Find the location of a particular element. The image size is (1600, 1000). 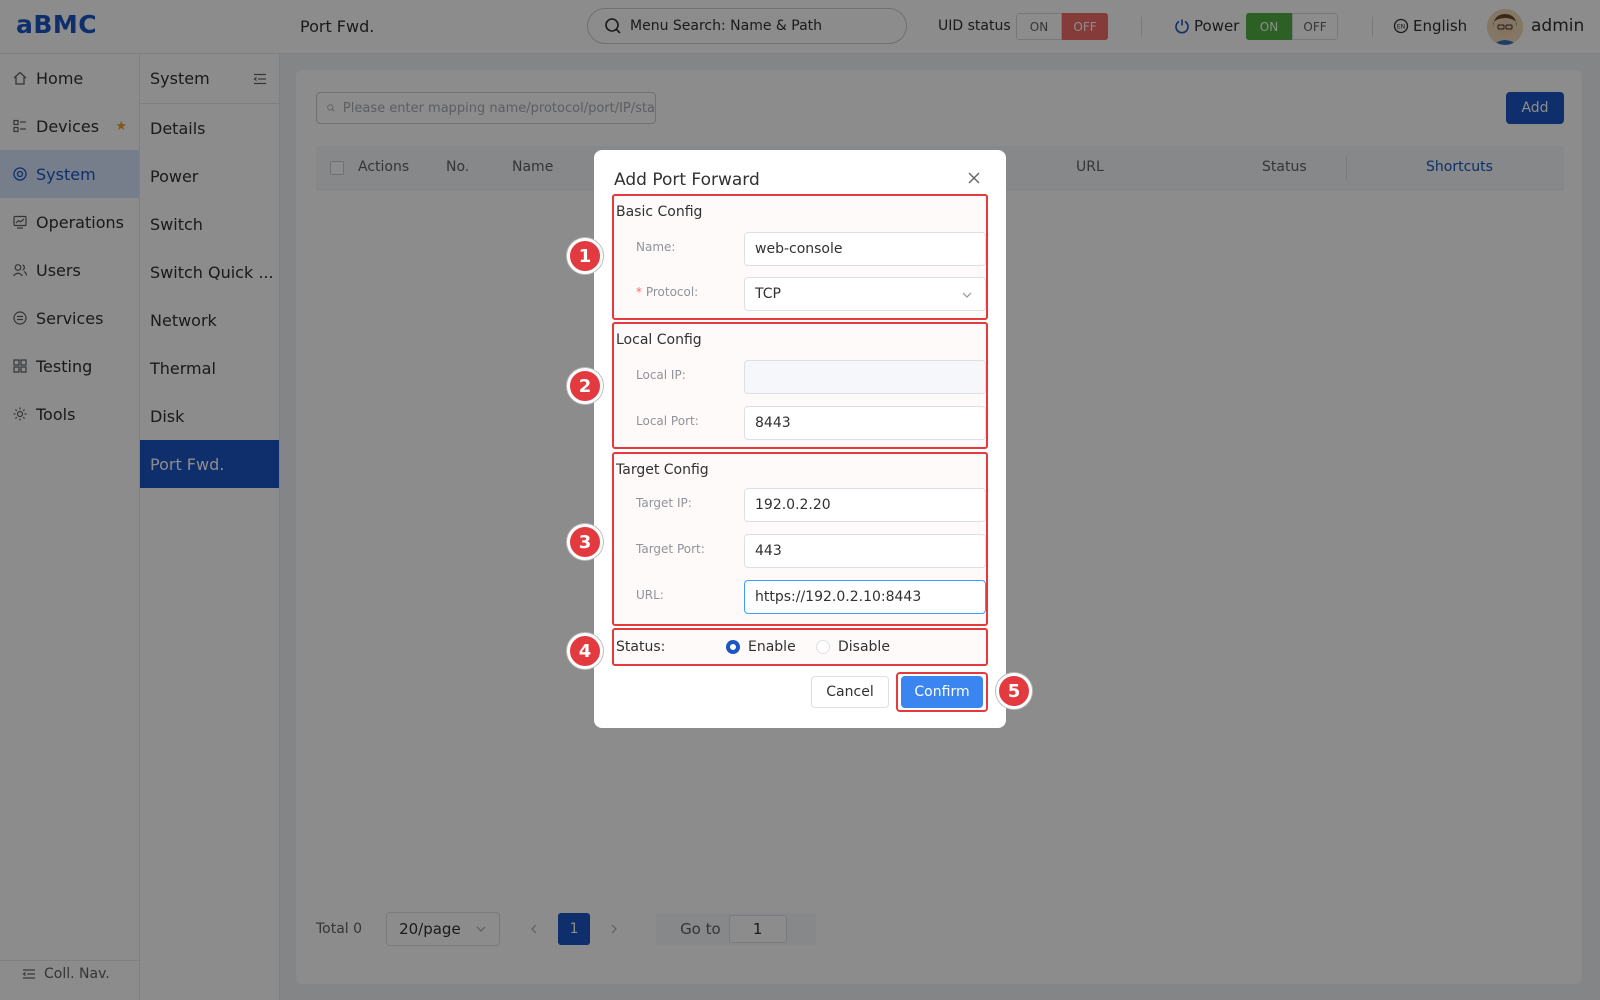

radio-checked-icon is located at coordinates (733, 647).